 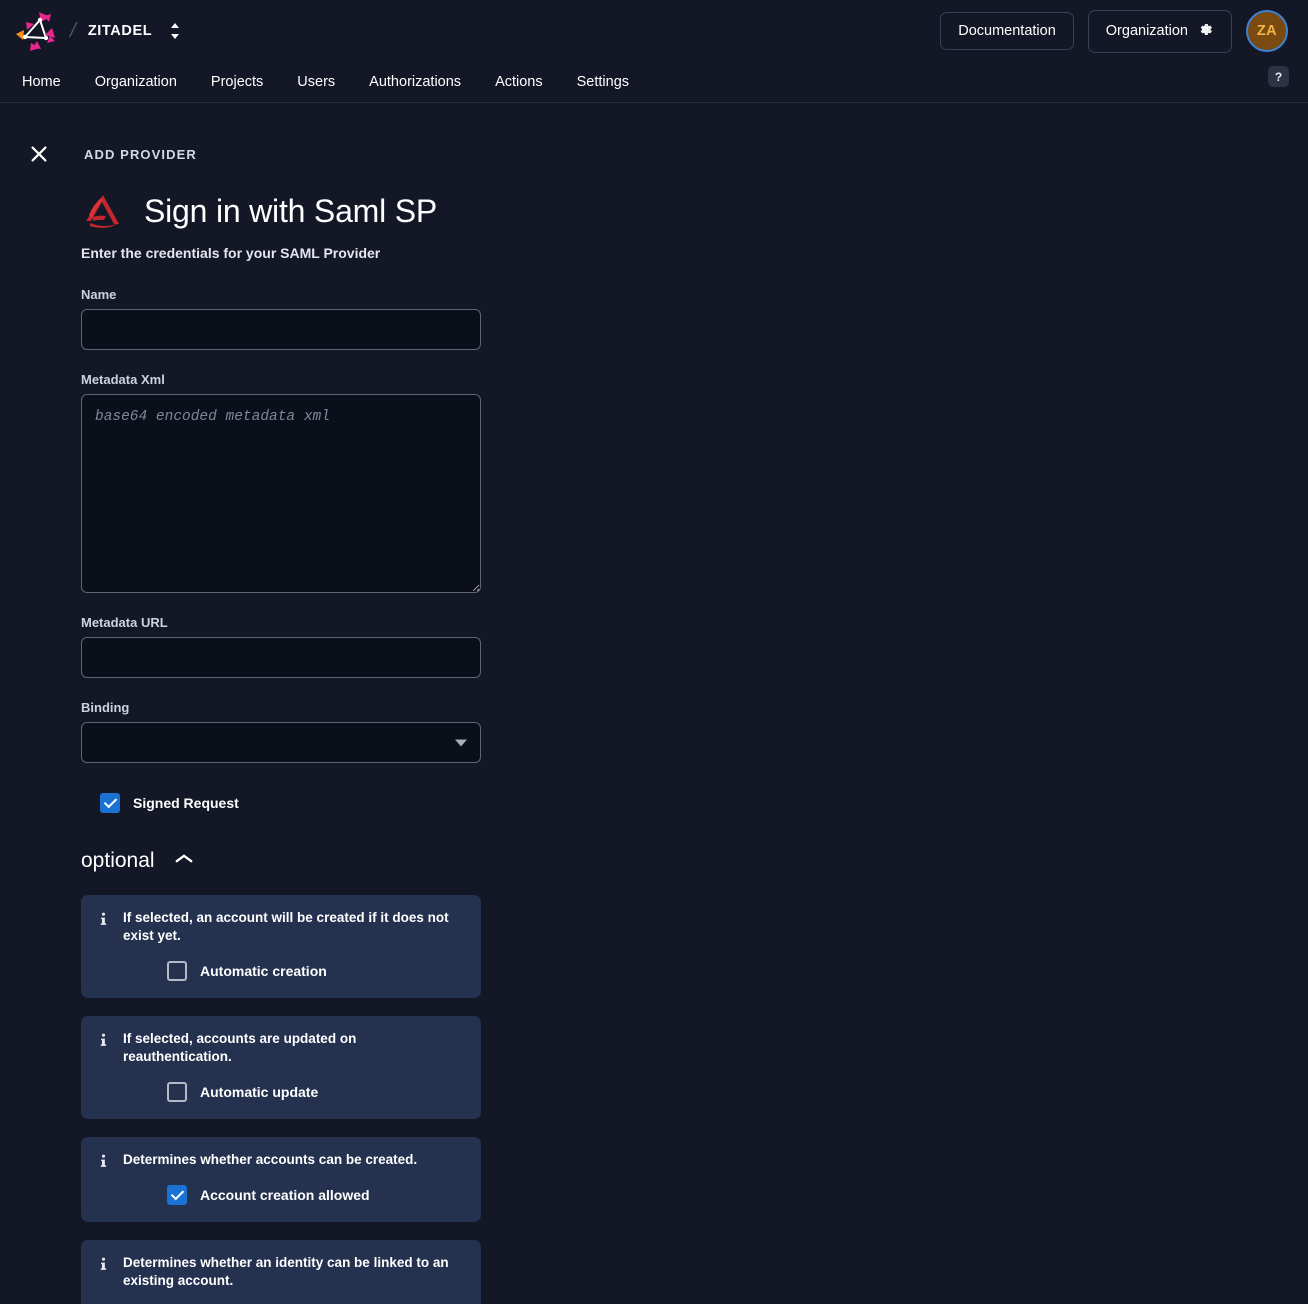 What do you see at coordinates (175, 31) in the screenshot?
I see `chevron-up-down-icon` at bounding box center [175, 31].